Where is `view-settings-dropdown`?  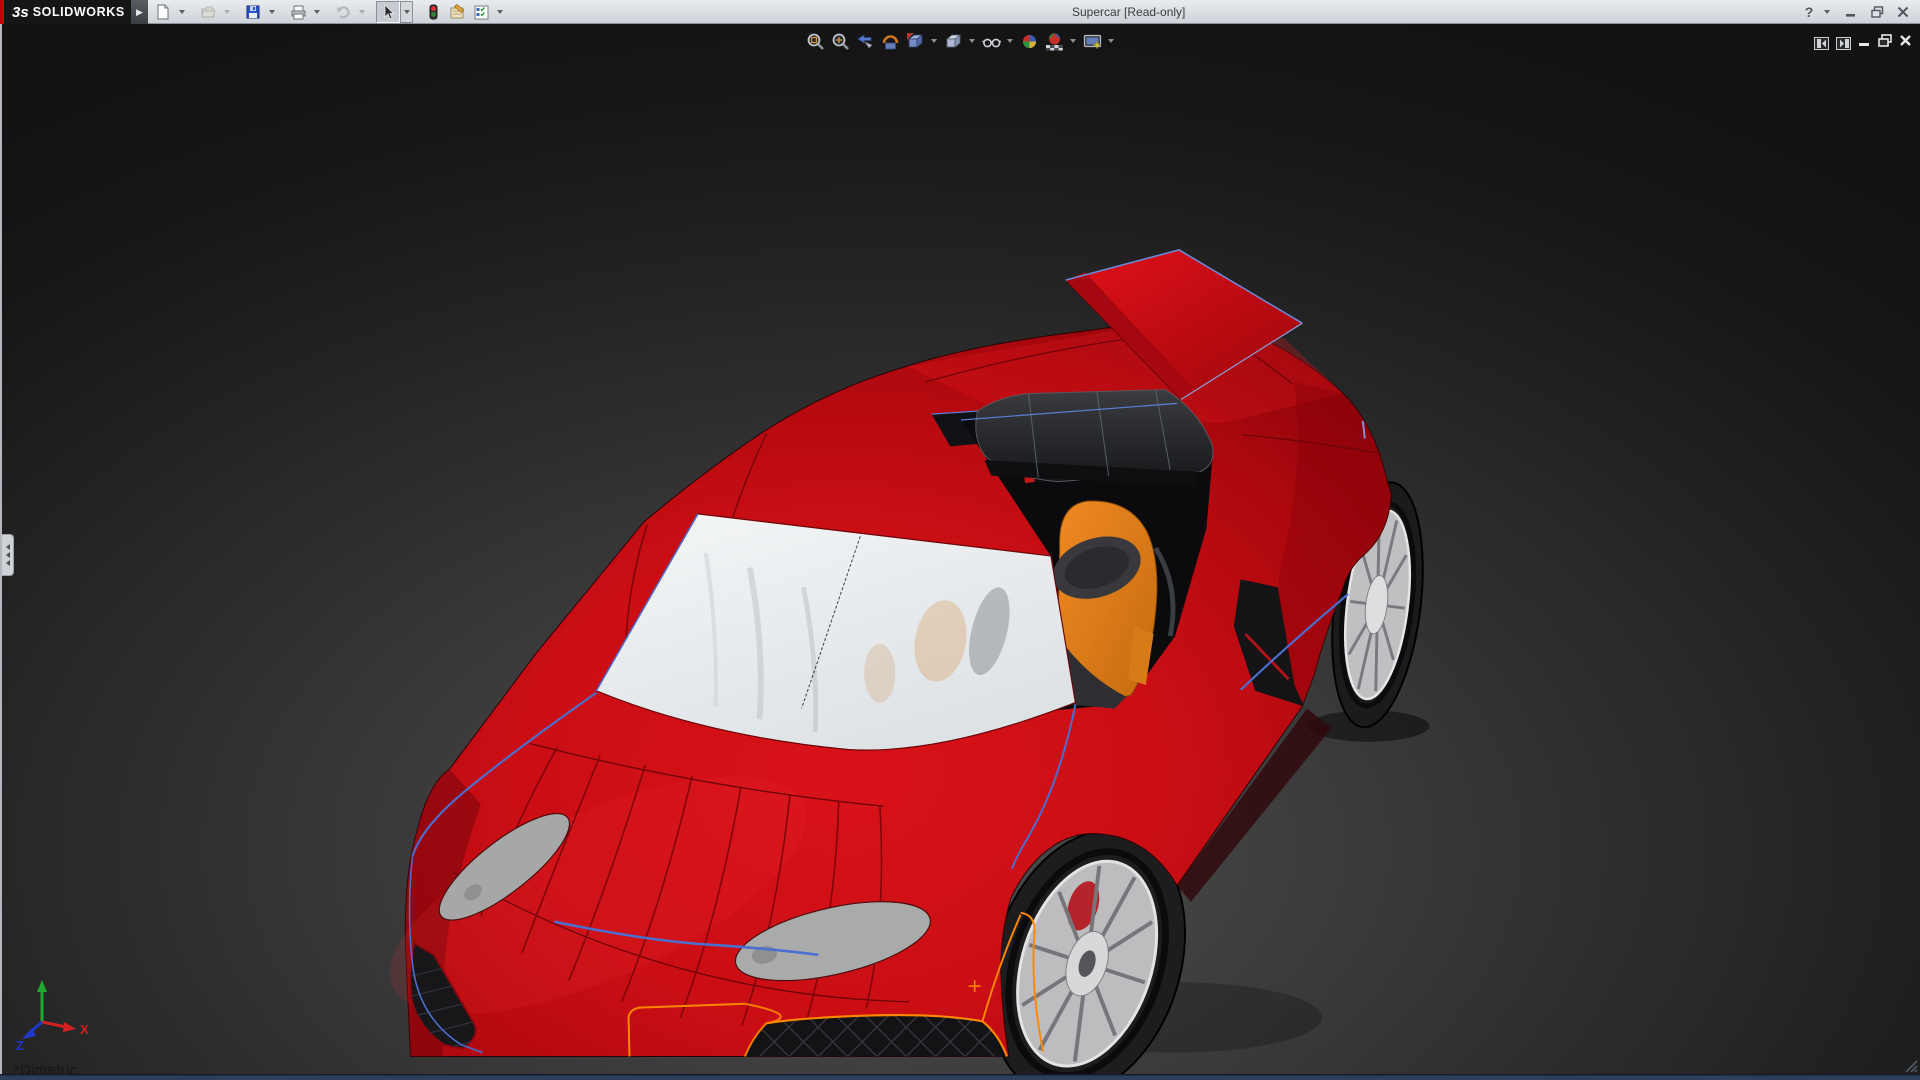
view-settings-dropdown is located at coordinates (1111, 41).